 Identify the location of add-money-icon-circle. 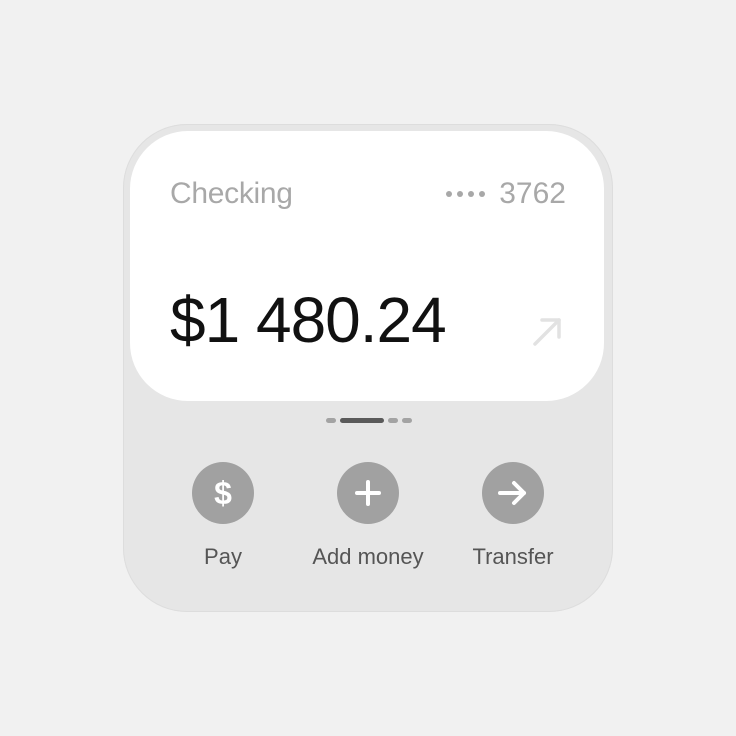
(368, 493).